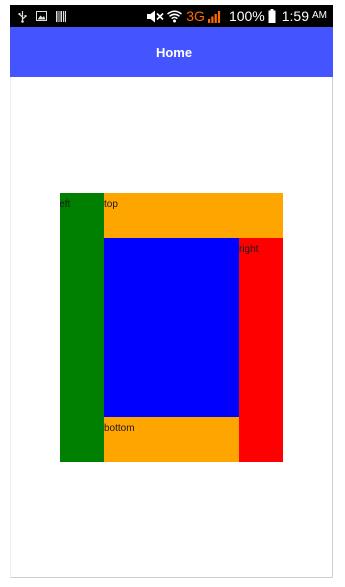 The image size is (345, 587). I want to click on clock-time: 1:59, so click(295, 16).